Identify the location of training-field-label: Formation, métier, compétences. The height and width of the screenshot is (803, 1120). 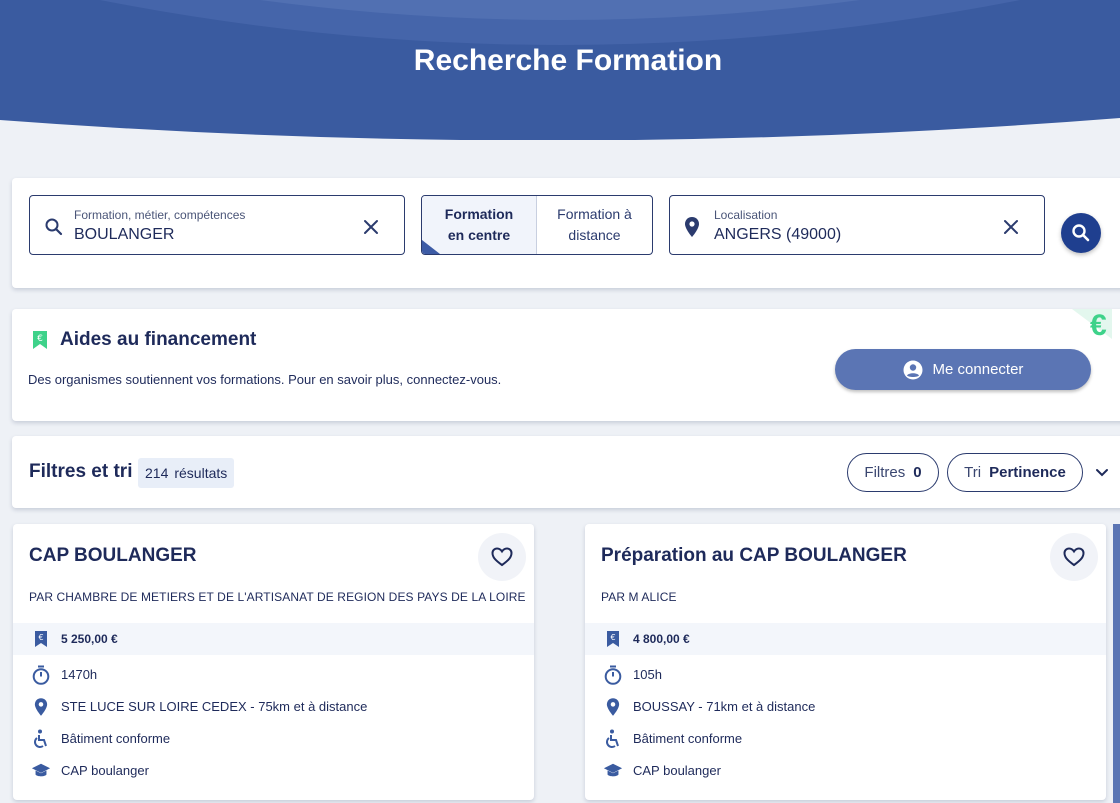
(160, 215).